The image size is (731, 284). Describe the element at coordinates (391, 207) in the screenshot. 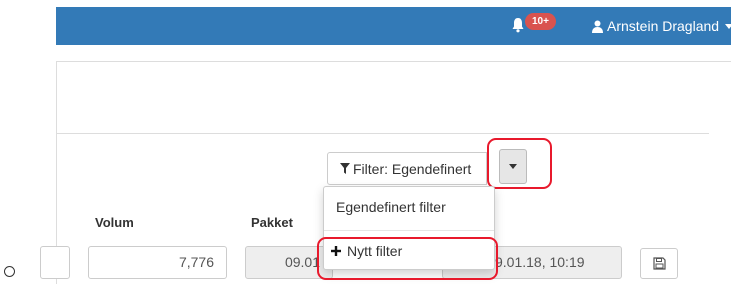

I see `menu-item-custom-filter: Egendefinert filter` at that location.